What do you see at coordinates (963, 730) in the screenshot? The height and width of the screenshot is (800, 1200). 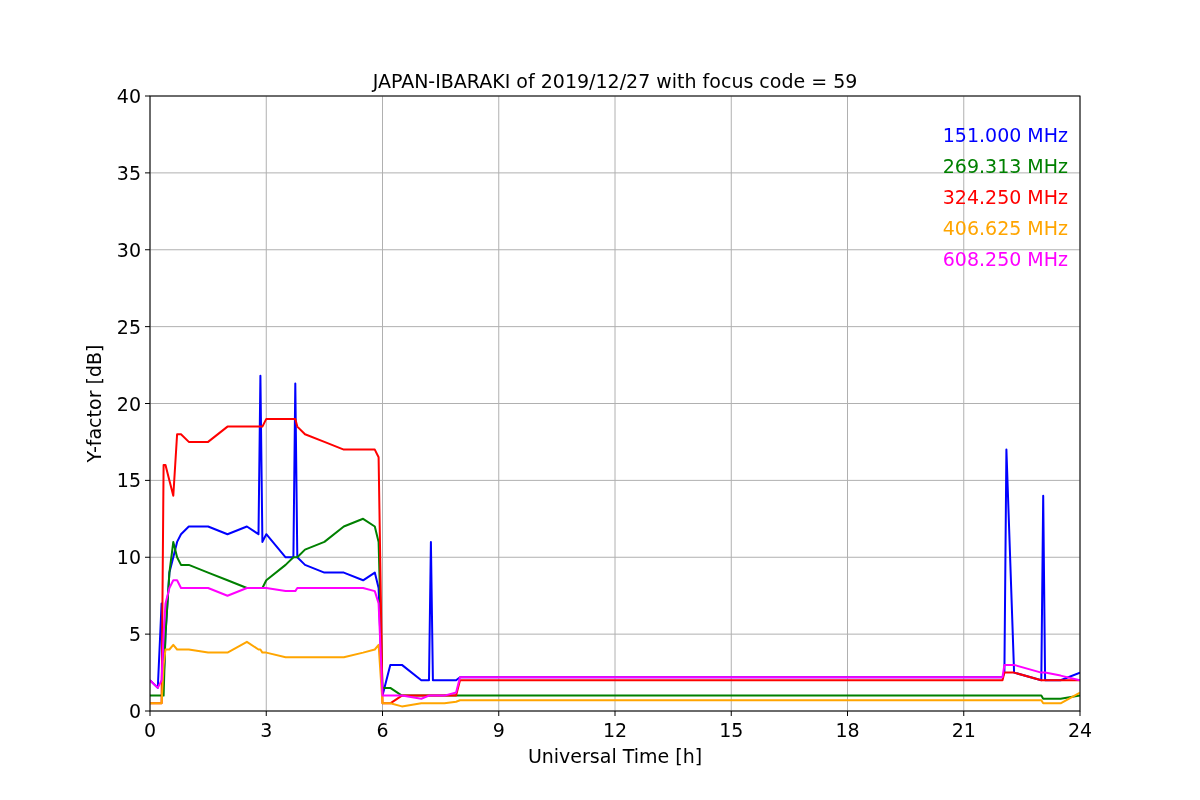 I see `x-tick-label: 21` at bounding box center [963, 730].